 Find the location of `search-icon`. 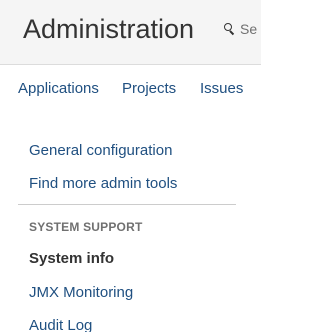

search-icon is located at coordinates (229, 29).